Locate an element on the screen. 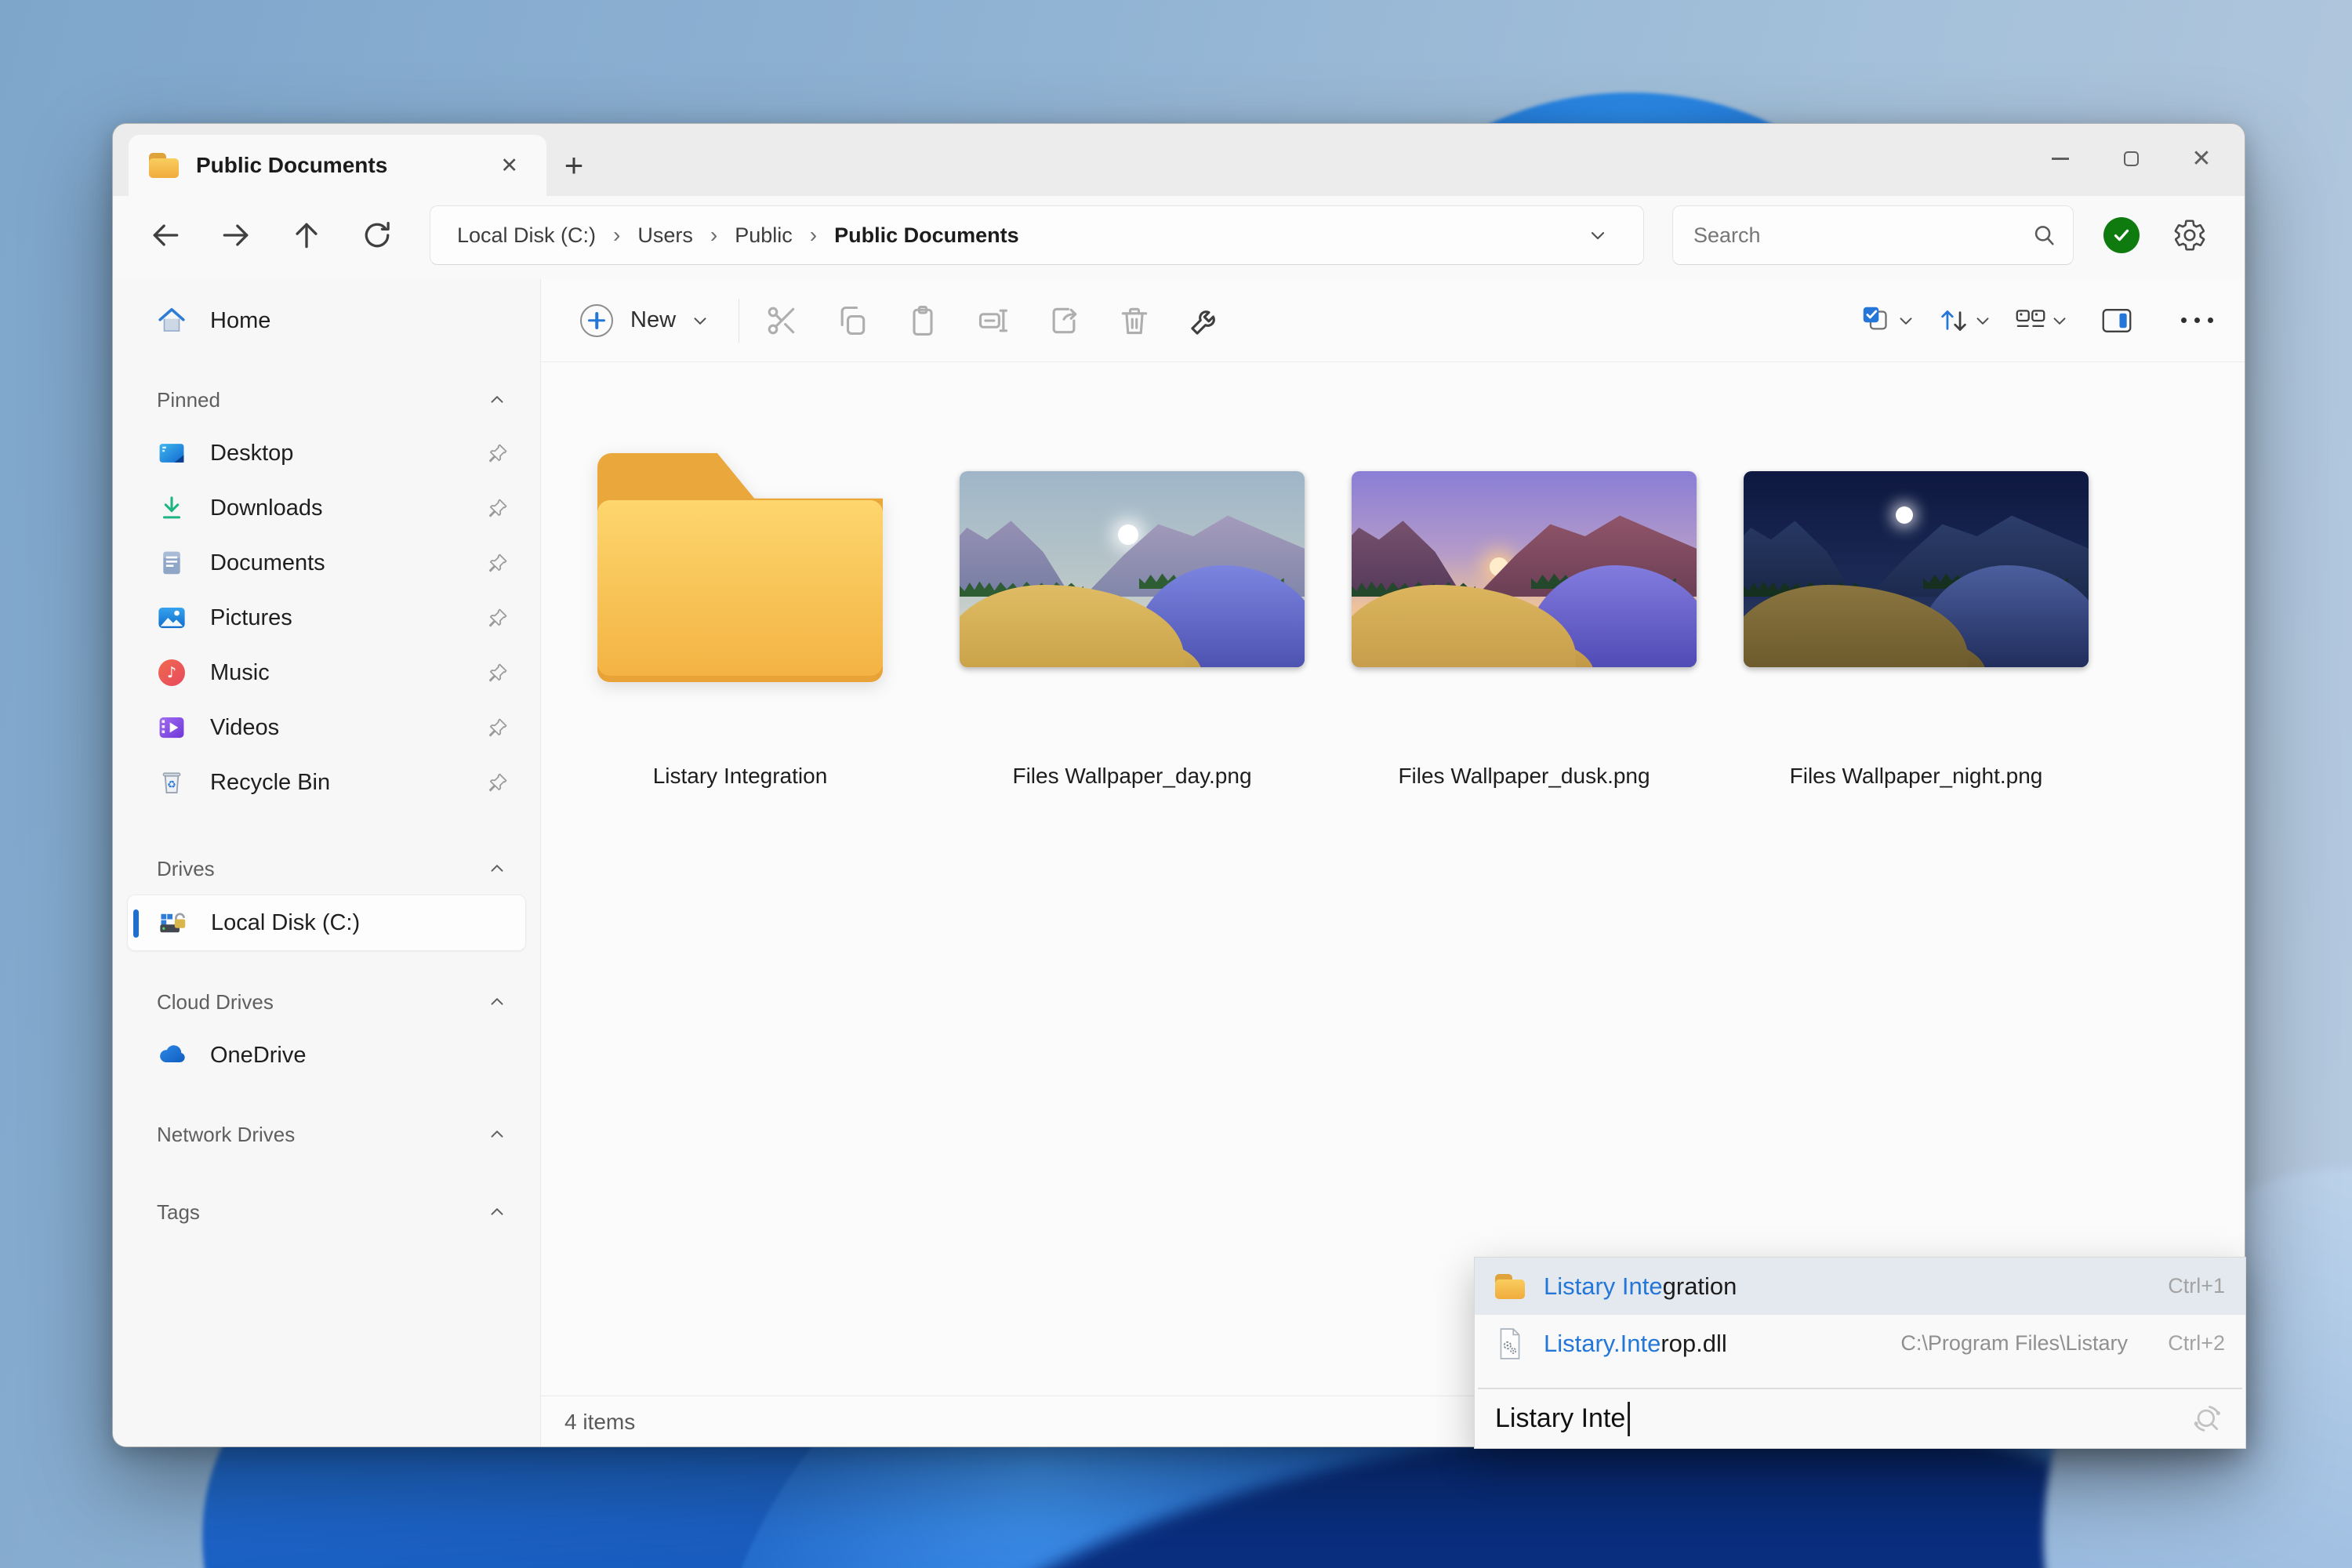 This screenshot has width=2352, height=1568. toolbar: New is located at coordinates (1393, 320).